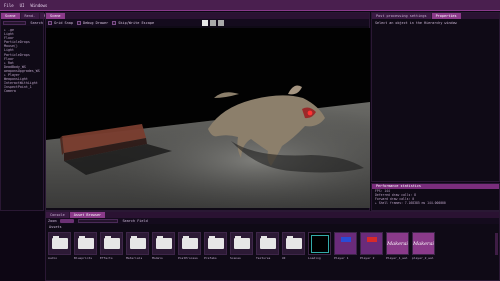 The image size is (500, 281). Describe the element at coordinates (87, 215) in the screenshot. I see `tab-asset-browser: Asset Browser` at that location.